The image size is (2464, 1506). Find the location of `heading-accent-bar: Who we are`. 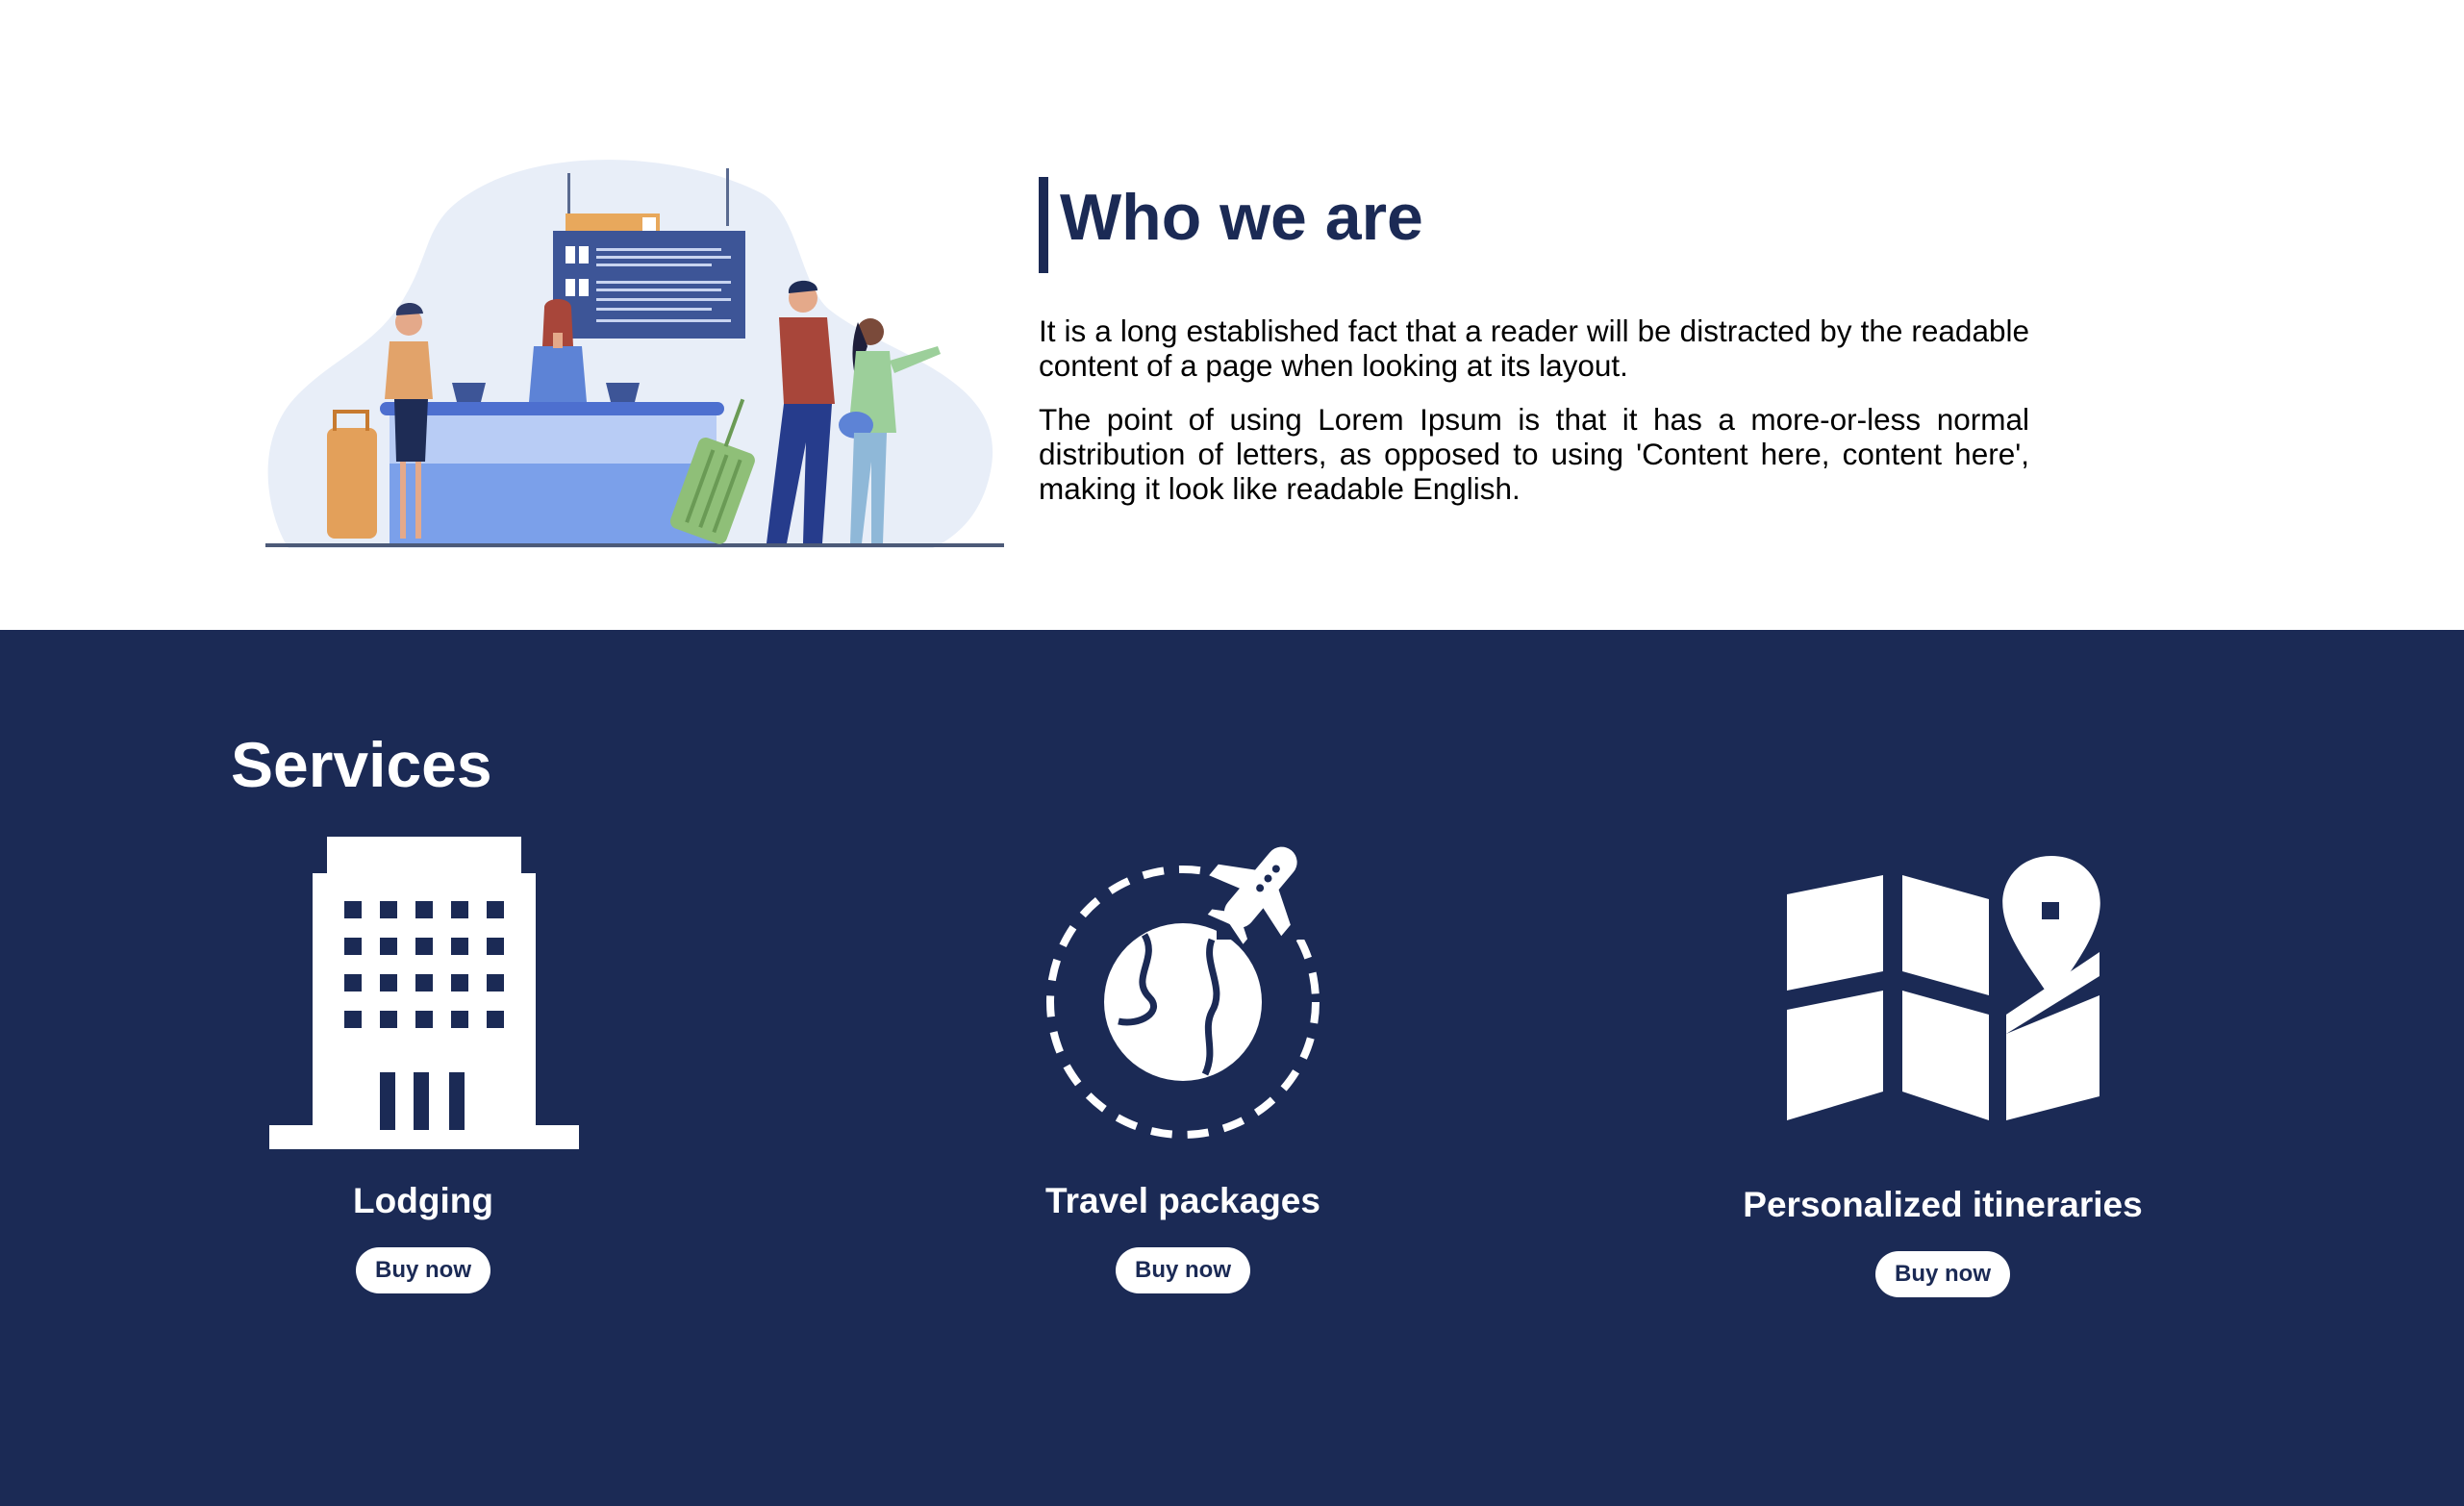

heading-accent-bar: Who we are is located at coordinates (1534, 225).